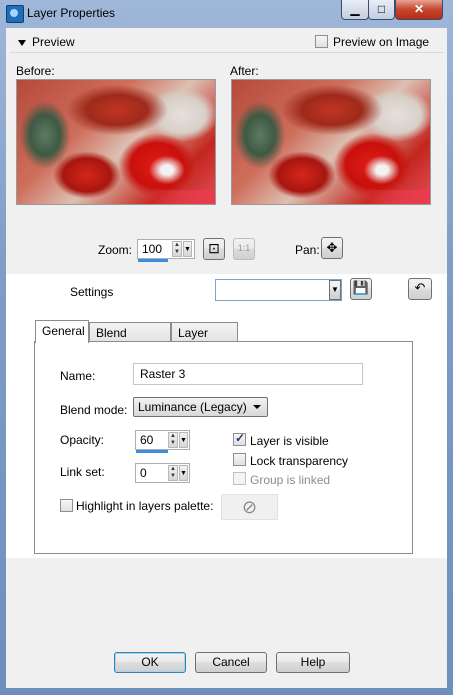  What do you see at coordinates (335, 290) in the screenshot?
I see `settings-dropdown-arrow: ▼` at bounding box center [335, 290].